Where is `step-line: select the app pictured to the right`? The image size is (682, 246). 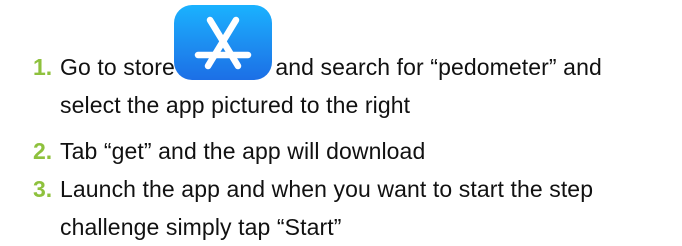
step-line: select the app pictured to the right is located at coordinates (235, 105).